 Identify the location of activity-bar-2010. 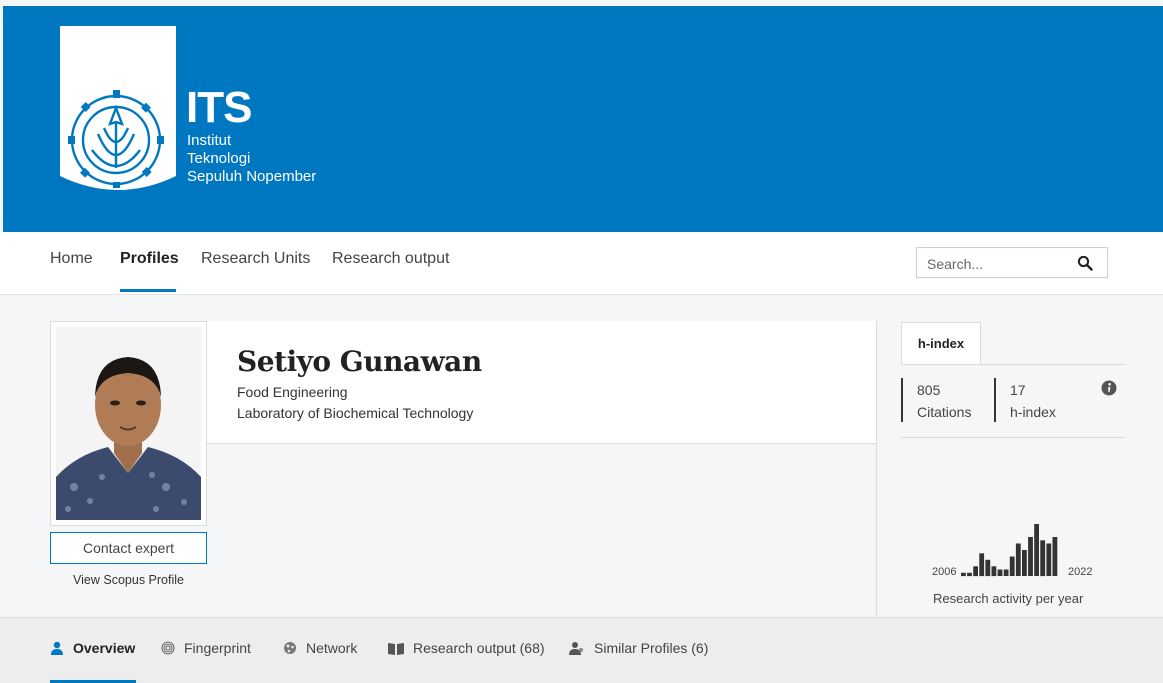
(988, 568).